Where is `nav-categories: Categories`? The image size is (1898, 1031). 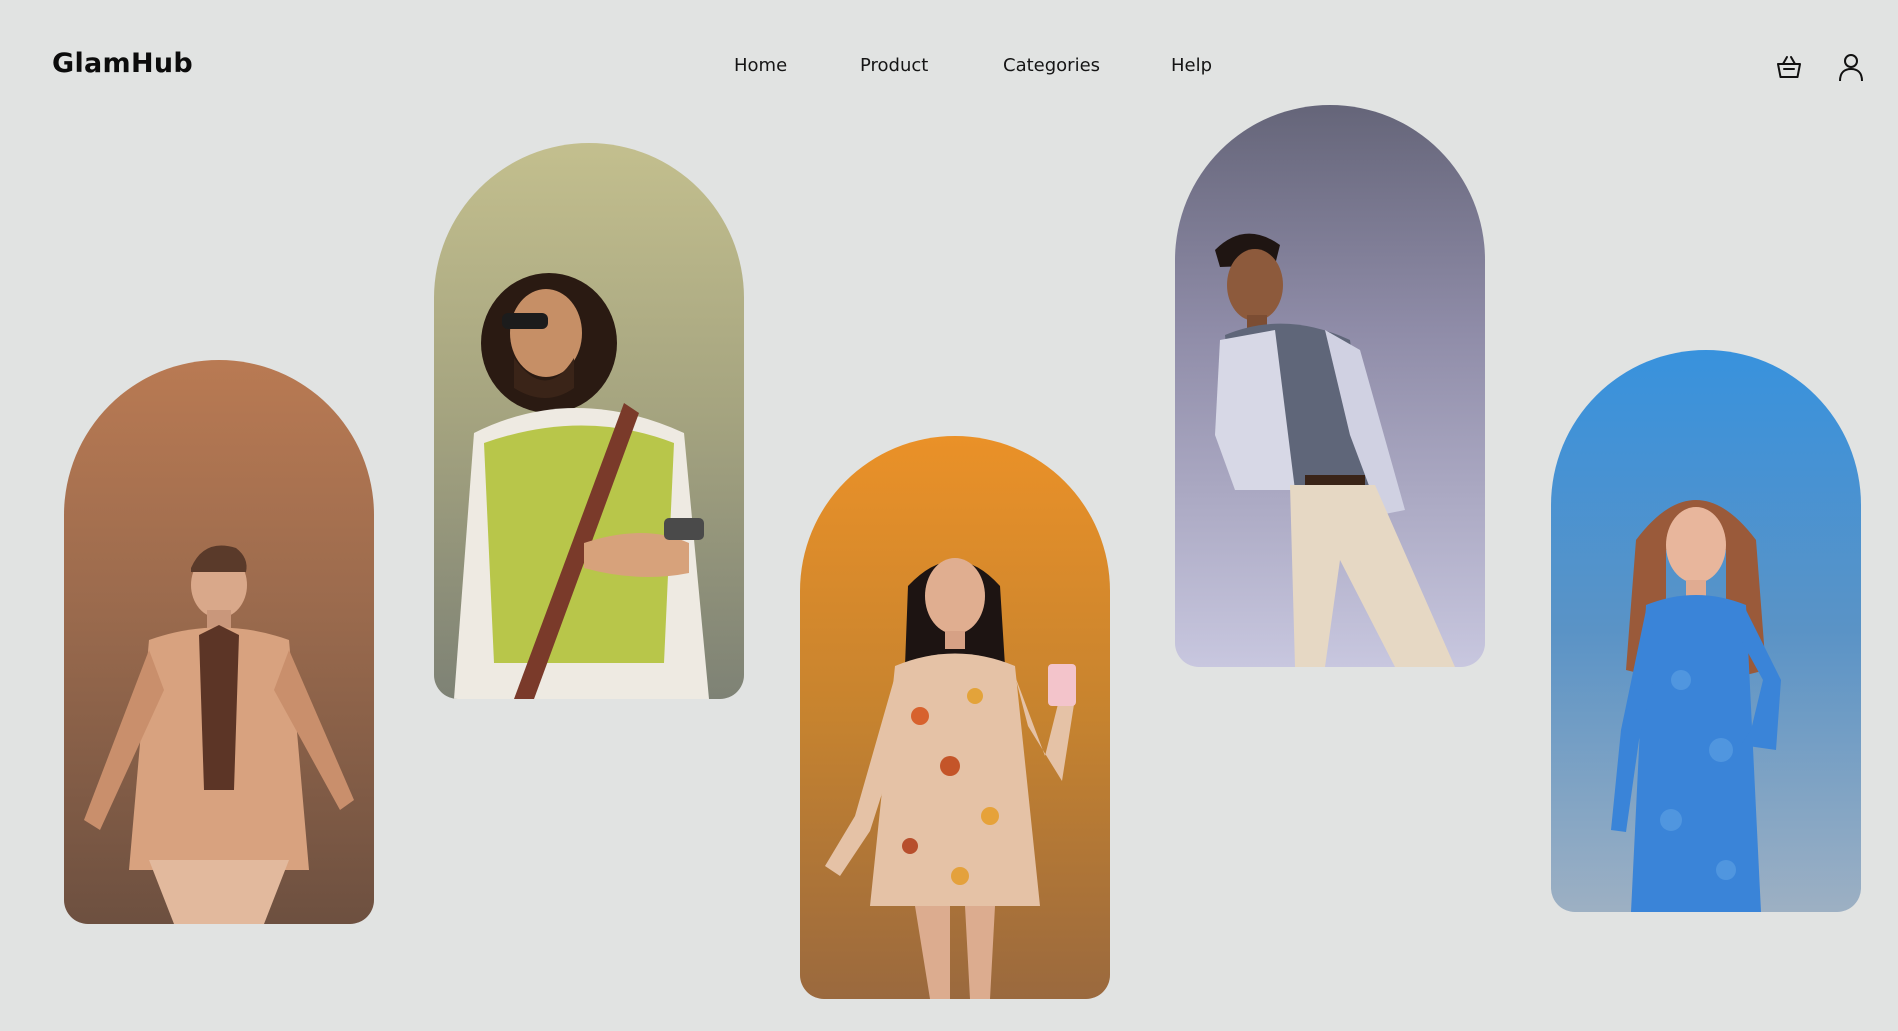 nav-categories: Categories is located at coordinates (1051, 65).